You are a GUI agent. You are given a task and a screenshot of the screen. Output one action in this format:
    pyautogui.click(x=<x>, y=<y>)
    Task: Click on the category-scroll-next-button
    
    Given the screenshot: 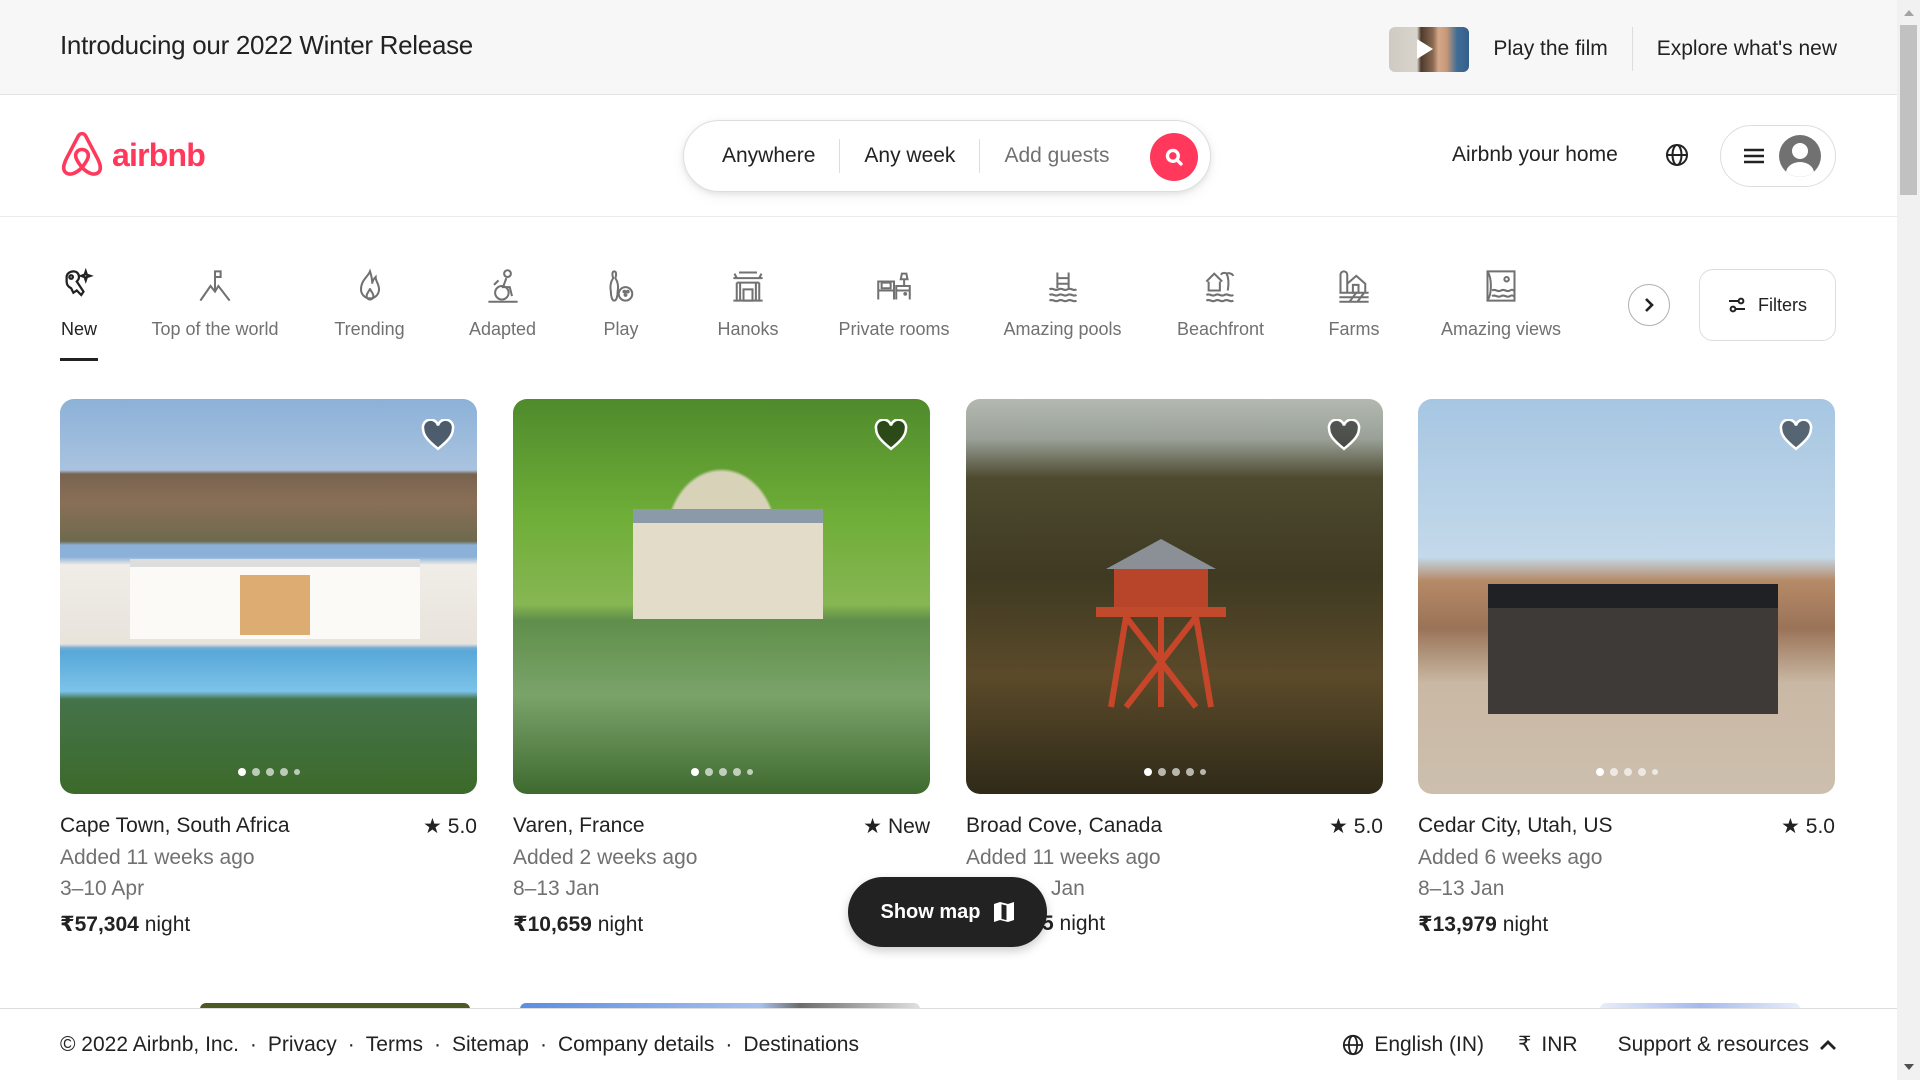 What is the action you would take?
    pyautogui.click(x=1649, y=305)
    